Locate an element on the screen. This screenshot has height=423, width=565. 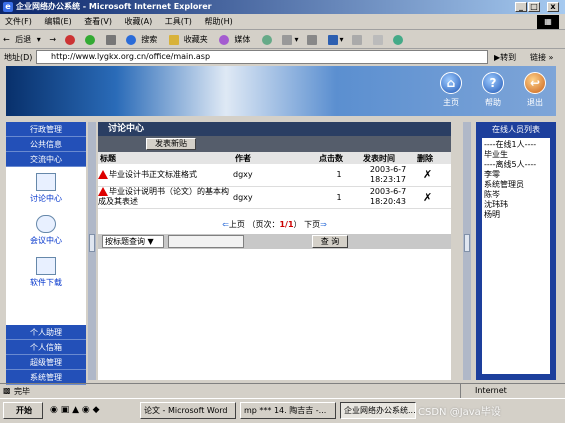
left-splitter is located at coordinates (92, 251).